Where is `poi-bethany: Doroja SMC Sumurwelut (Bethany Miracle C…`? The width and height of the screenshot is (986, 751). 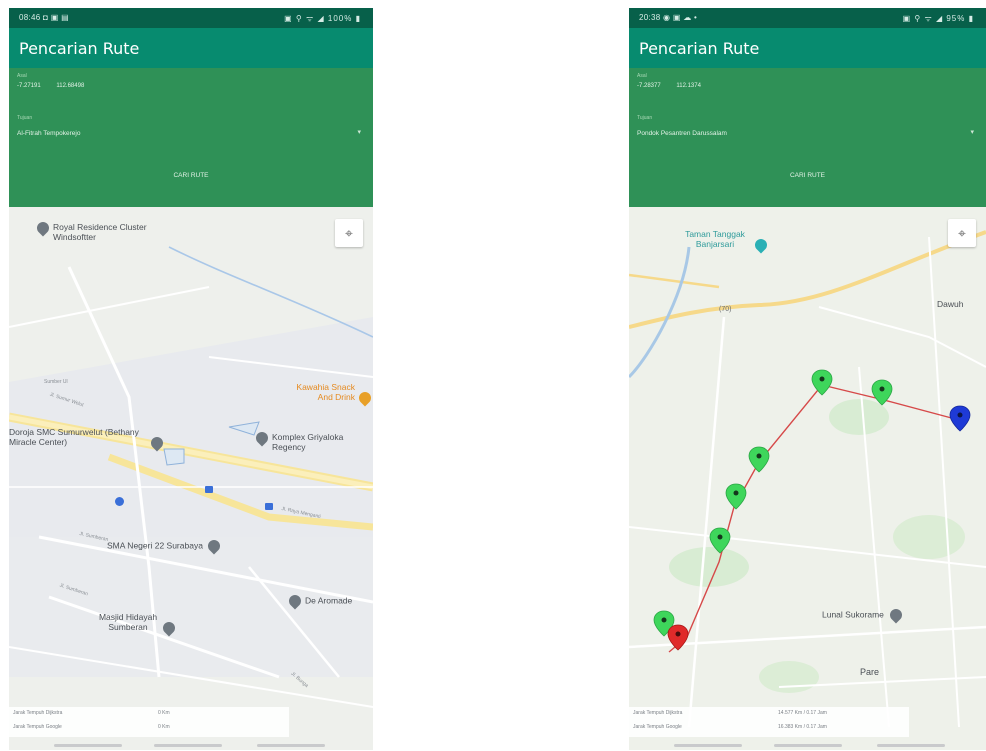
poi-bethany: Doroja SMC Sumurwelut (Bethany Miracle C… is located at coordinates (89, 439).